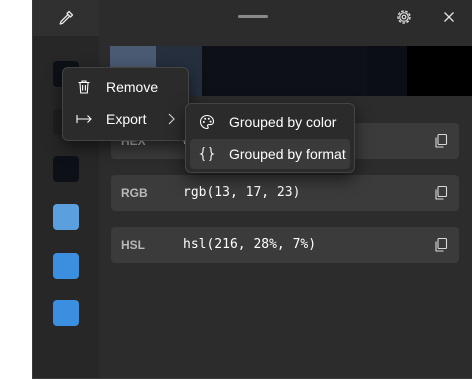  Describe the element at coordinates (207, 122) in the screenshot. I see `palette-icon` at that location.